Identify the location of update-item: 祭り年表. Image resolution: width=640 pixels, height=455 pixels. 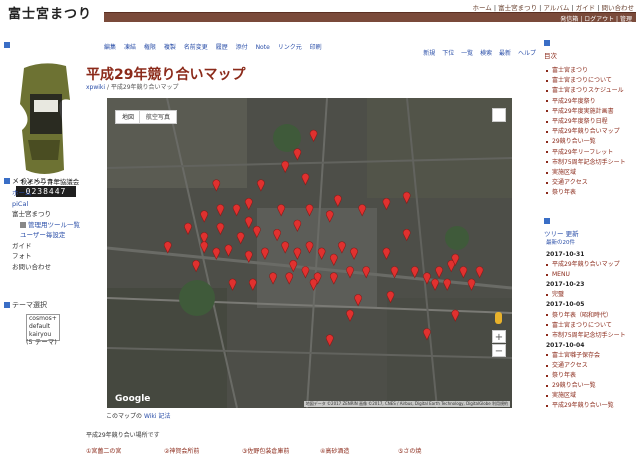
(592, 376).